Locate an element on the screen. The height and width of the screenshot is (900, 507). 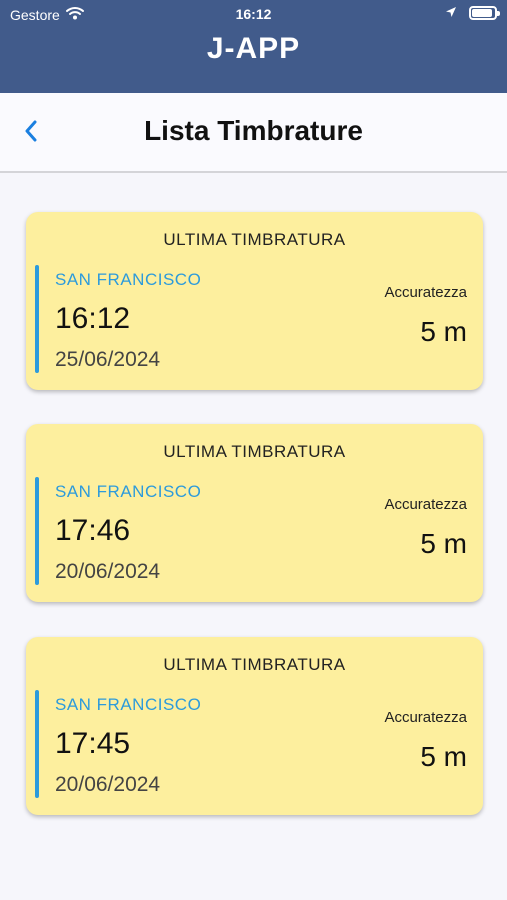
status-right-icons is located at coordinates (472, 13).